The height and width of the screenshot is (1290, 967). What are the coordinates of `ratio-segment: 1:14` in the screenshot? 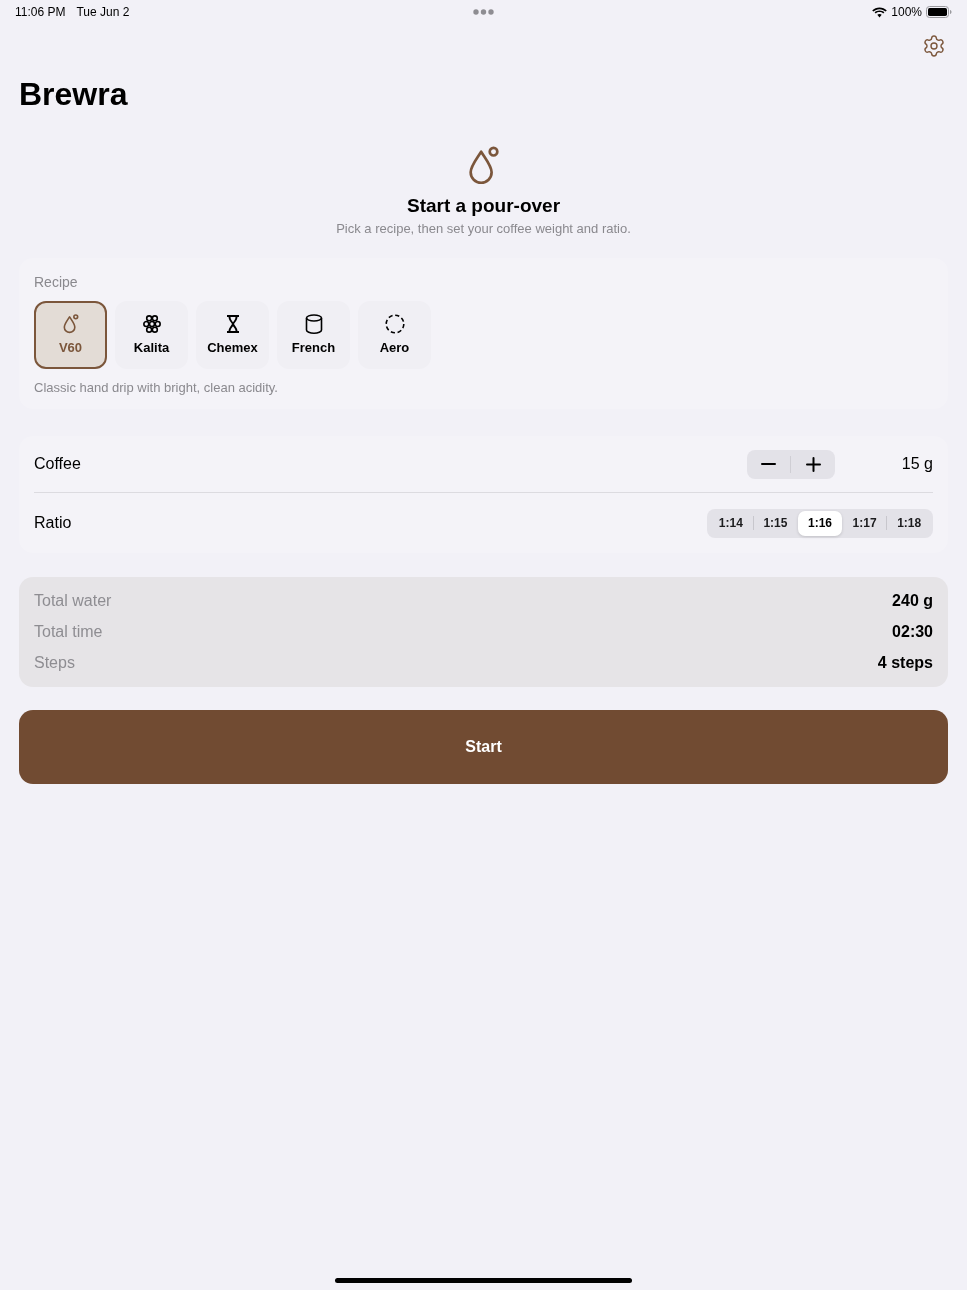 It's located at (731, 523).